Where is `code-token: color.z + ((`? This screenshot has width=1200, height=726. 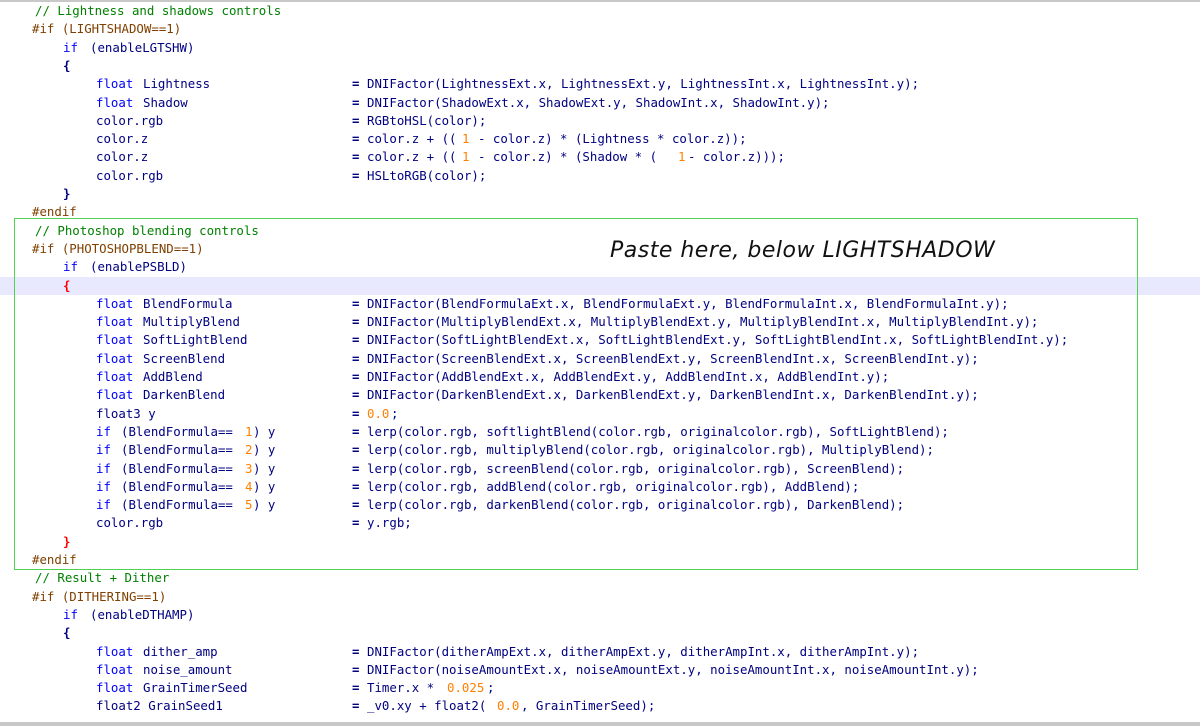
code-token: color.z + (( is located at coordinates (412, 157).